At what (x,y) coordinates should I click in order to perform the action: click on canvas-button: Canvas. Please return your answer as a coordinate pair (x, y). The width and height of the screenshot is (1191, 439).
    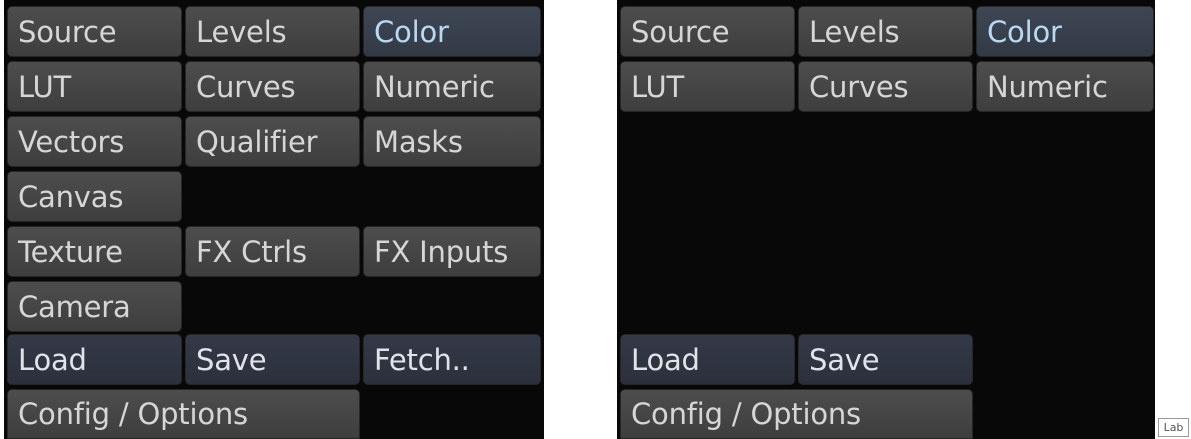
    Looking at the image, I should click on (94, 196).